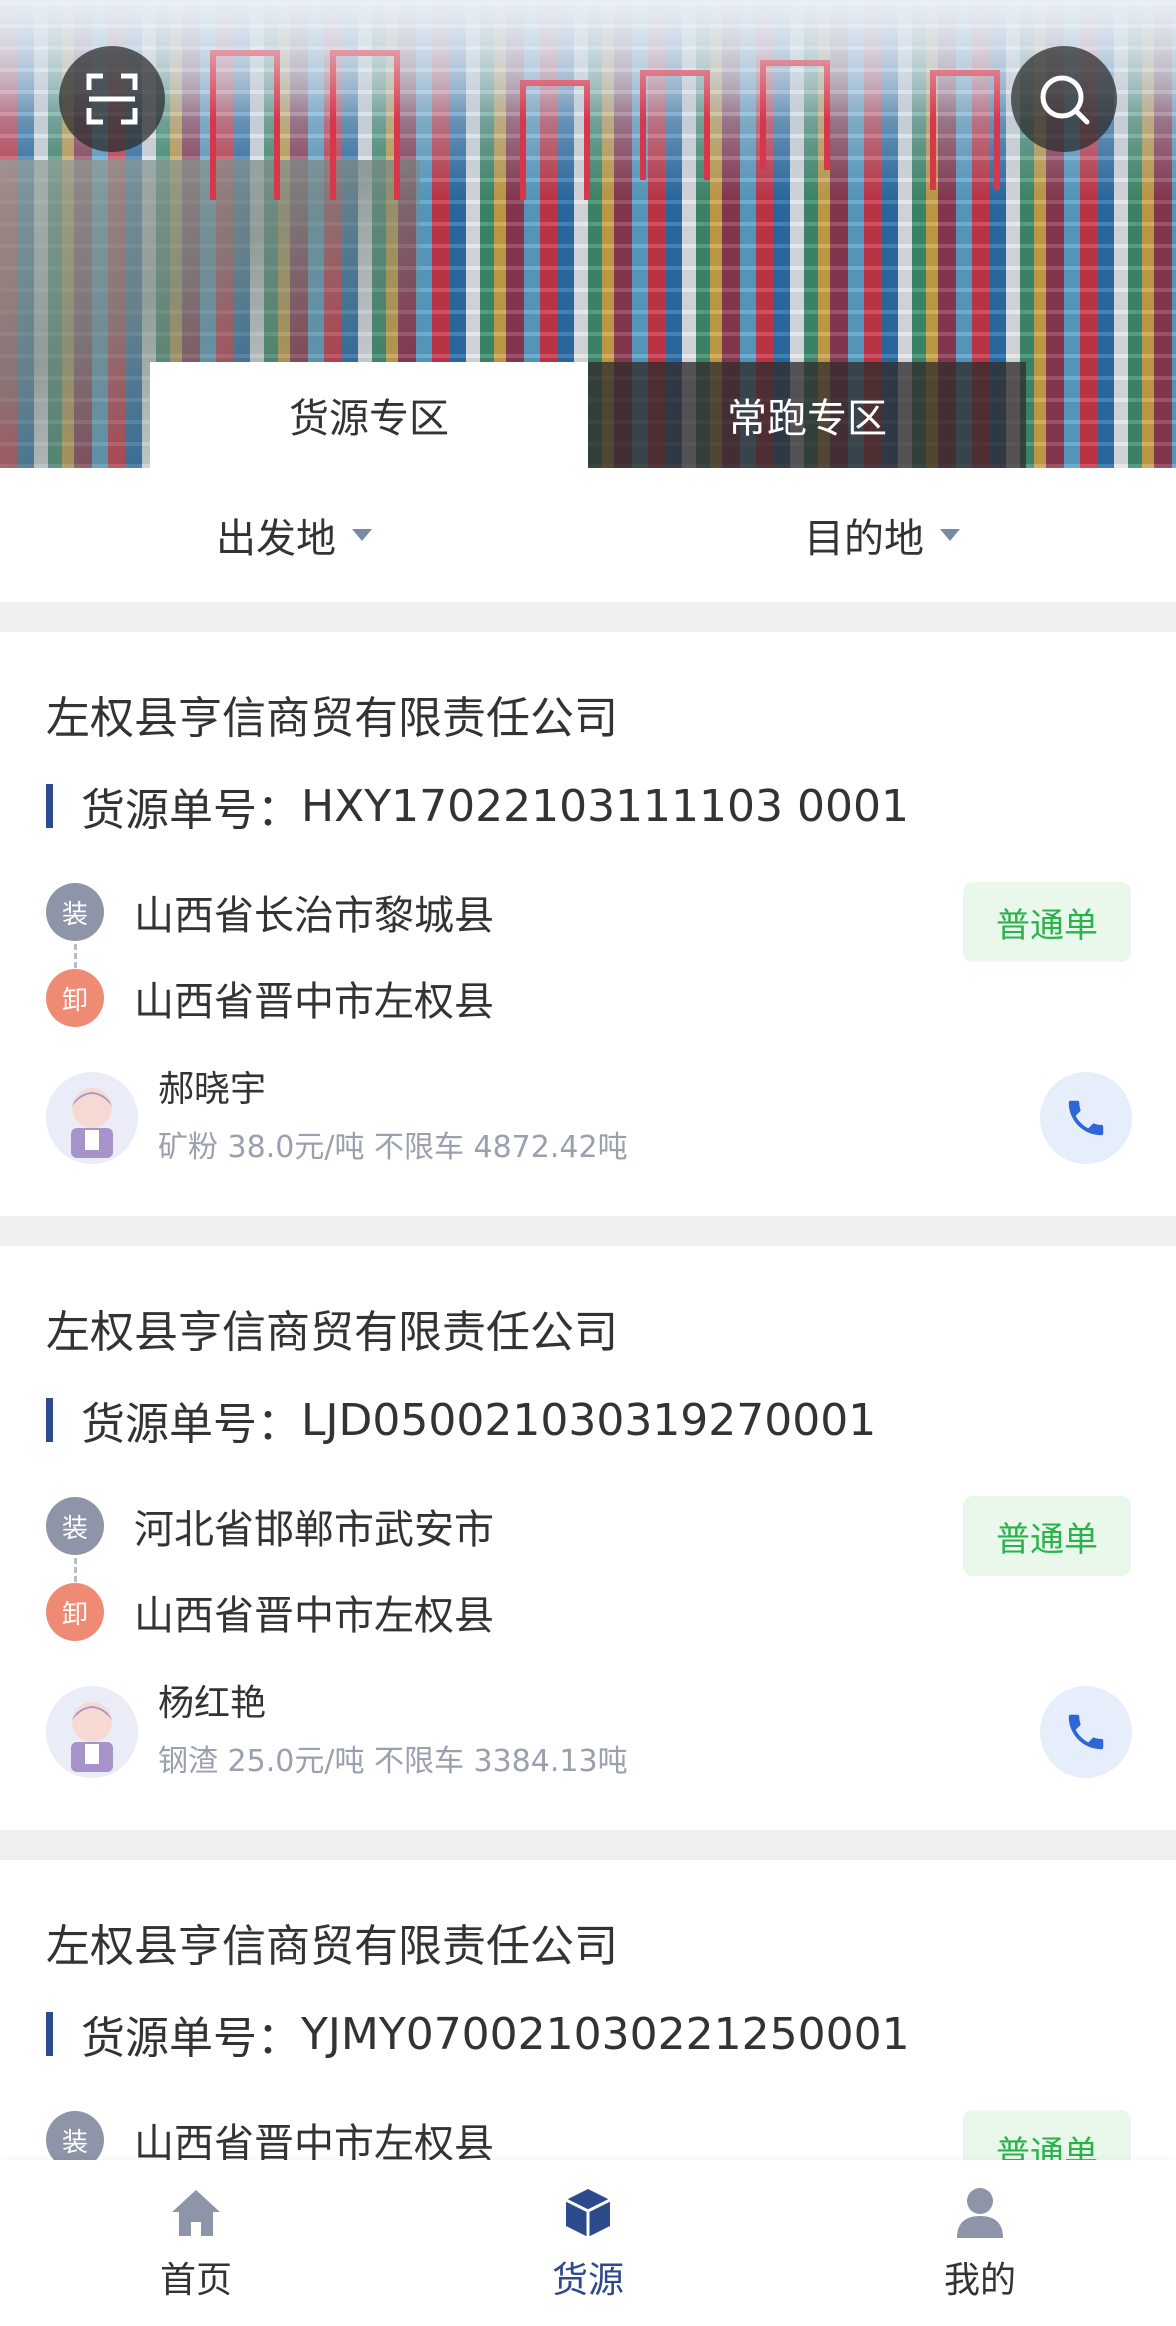  What do you see at coordinates (195, 2280) in the screenshot?
I see `nav-home-label: 首页` at bounding box center [195, 2280].